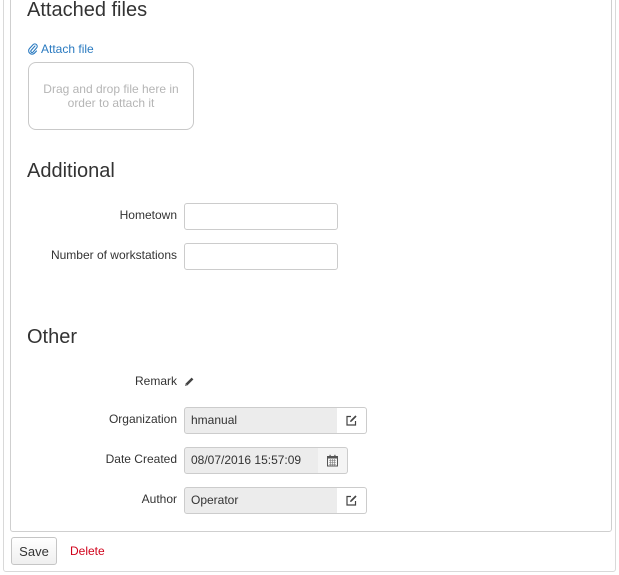 The image size is (619, 575). What do you see at coordinates (261, 256) in the screenshot?
I see `workstations-input` at bounding box center [261, 256].